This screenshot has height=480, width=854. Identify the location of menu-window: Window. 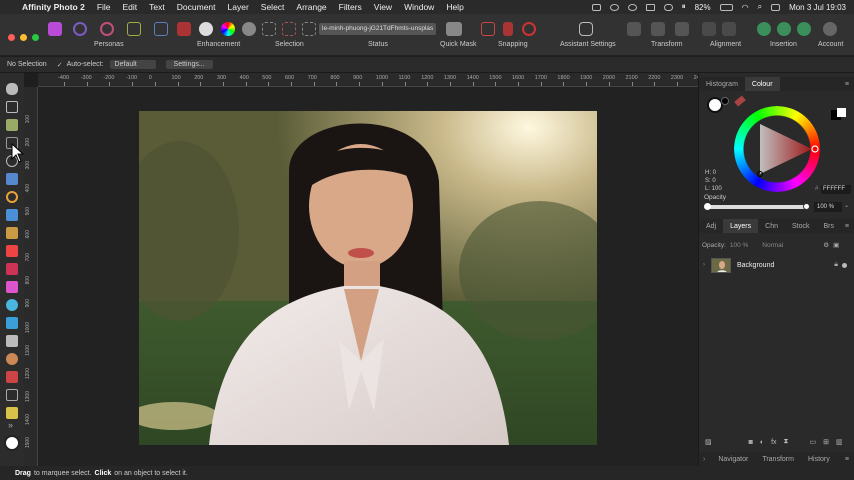
(419, 7).